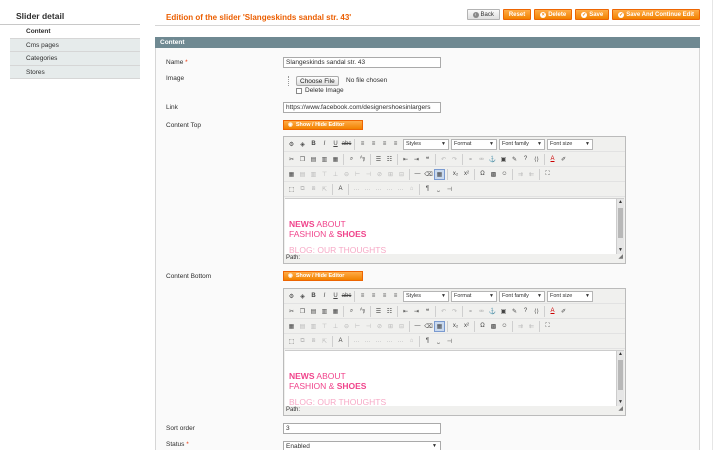 Image resolution: width=720 pixels, height=450 pixels. What do you see at coordinates (302, 159) in the screenshot?
I see `copy-icon: ❐` at bounding box center [302, 159].